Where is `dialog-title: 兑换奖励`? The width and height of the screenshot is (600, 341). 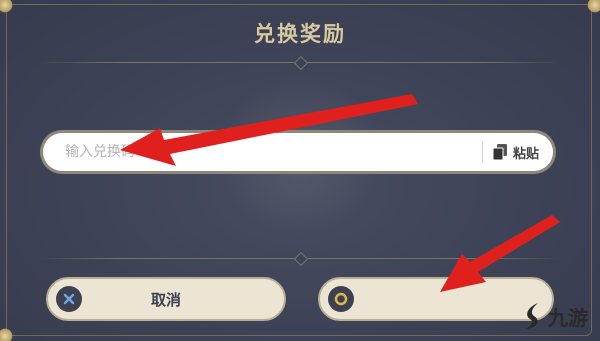 dialog-title: 兑换奖励 is located at coordinates (300, 34).